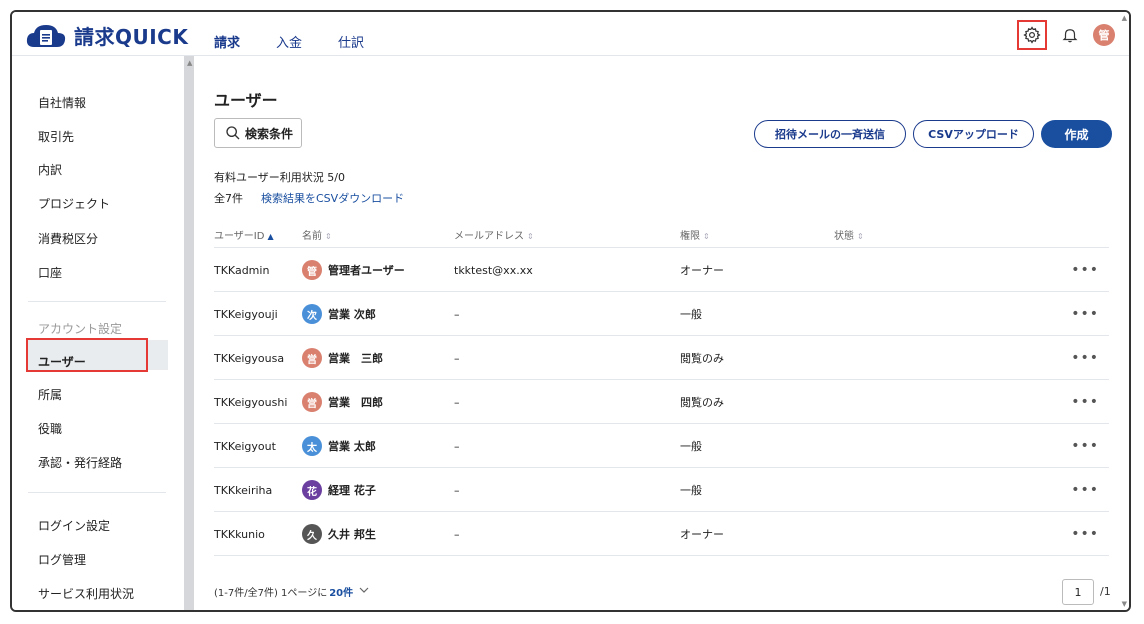 The height and width of the screenshot is (624, 1144). I want to click on csv-upload-button: CSVアップロード, so click(973, 134).